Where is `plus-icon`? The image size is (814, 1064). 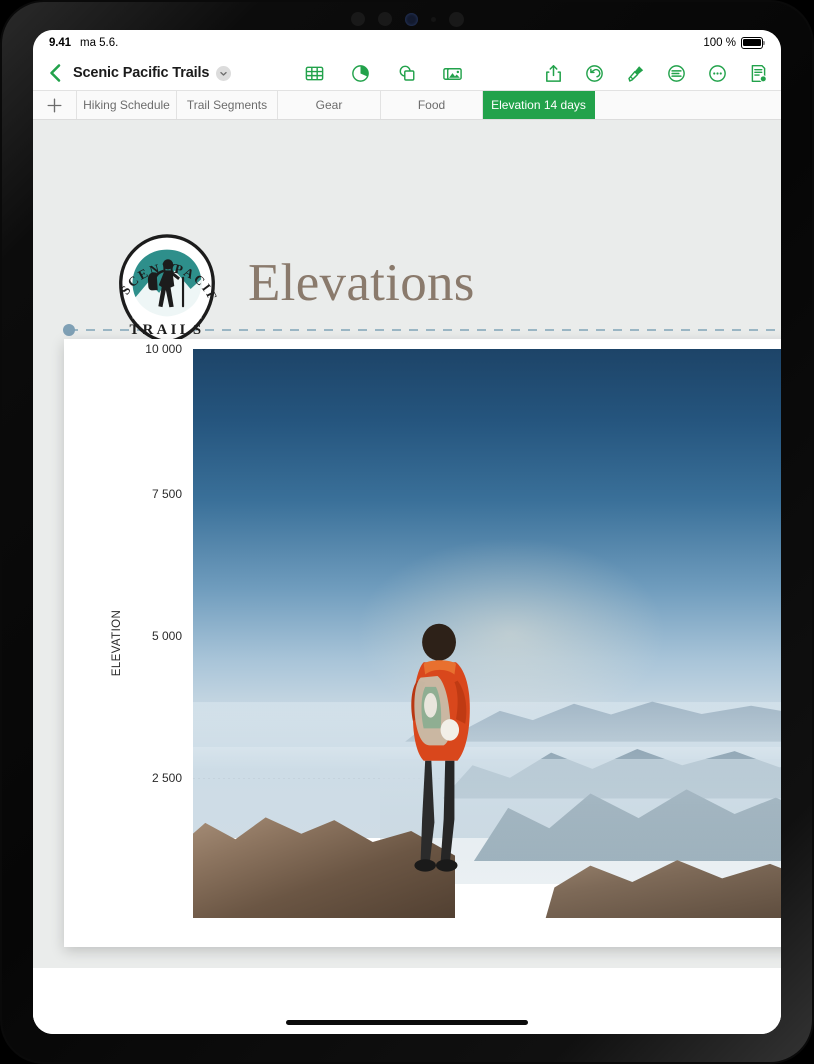 plus-icon is located at coordinates (54, 105).